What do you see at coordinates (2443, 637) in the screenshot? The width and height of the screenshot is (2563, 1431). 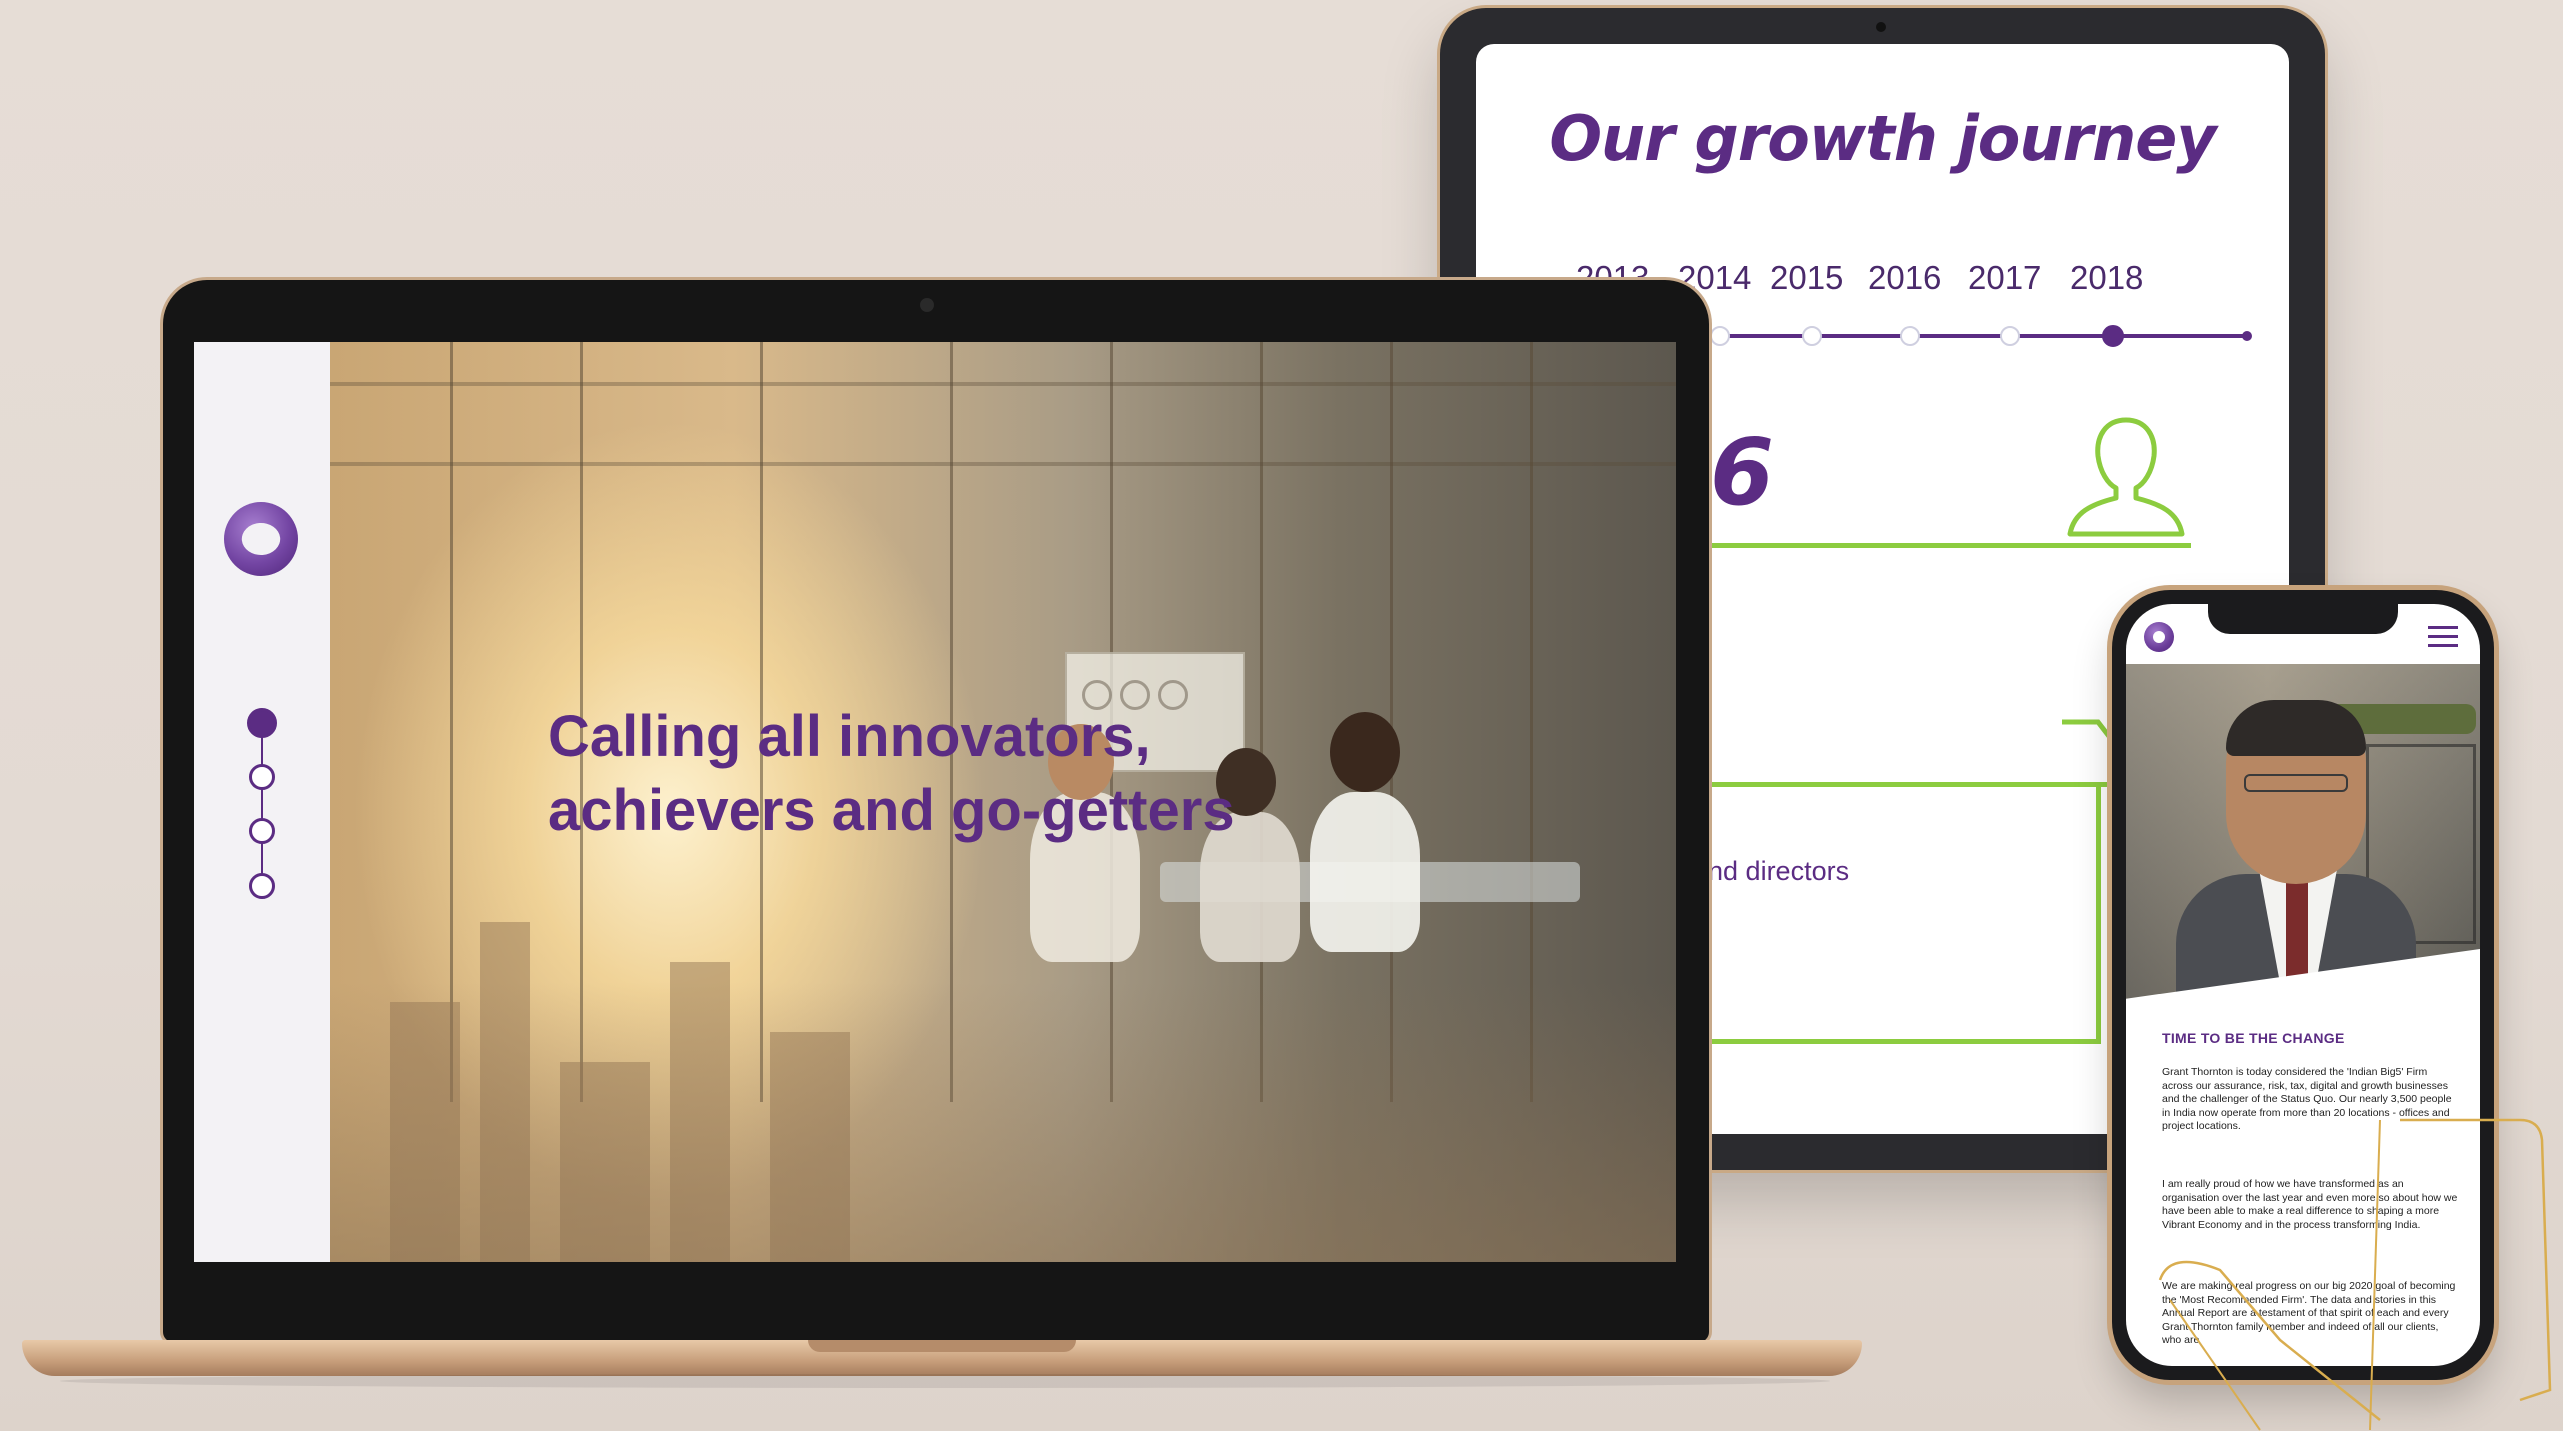 I see `hamburger-menu-icon` at bounding box center [2443, 637].